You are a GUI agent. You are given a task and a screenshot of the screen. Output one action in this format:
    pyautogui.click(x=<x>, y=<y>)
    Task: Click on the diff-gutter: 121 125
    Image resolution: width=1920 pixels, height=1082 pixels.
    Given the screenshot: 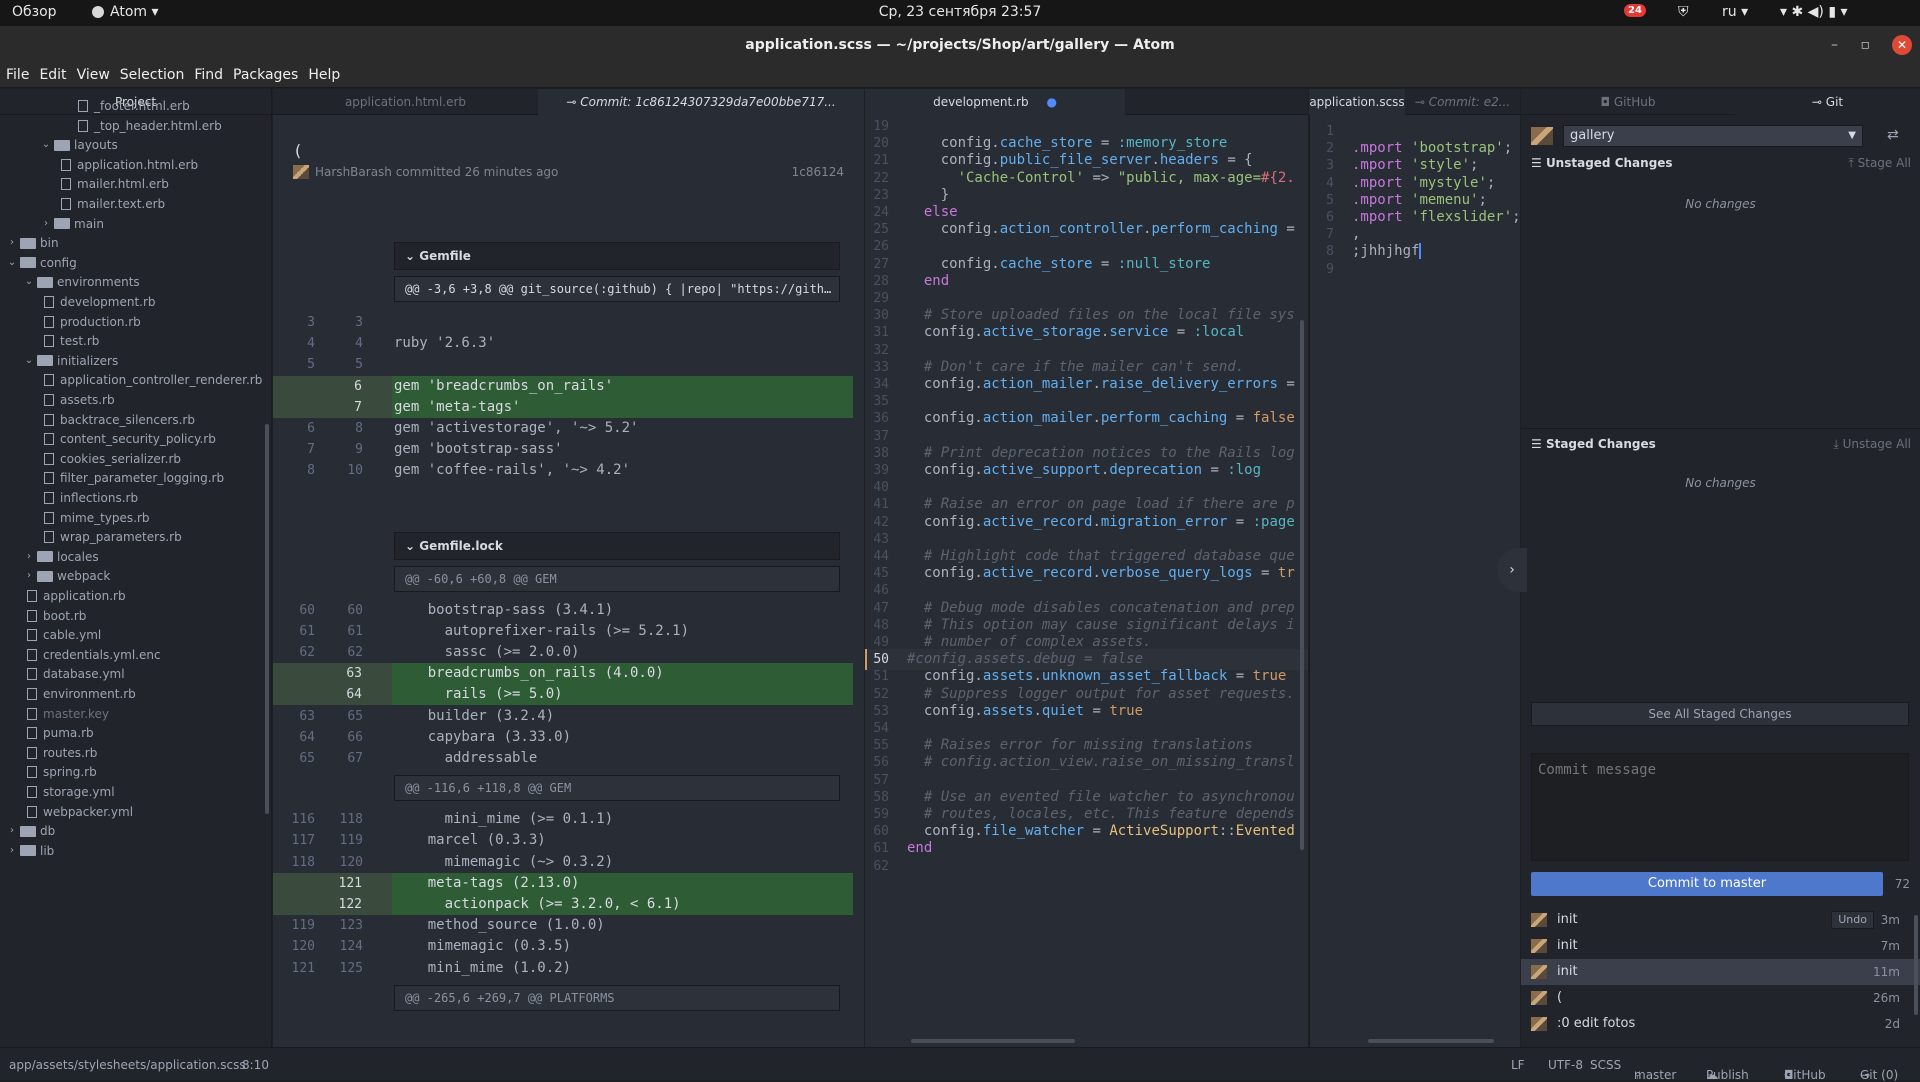 What is the action you would take?
    pyautogui.click(x=333, y=968)
    